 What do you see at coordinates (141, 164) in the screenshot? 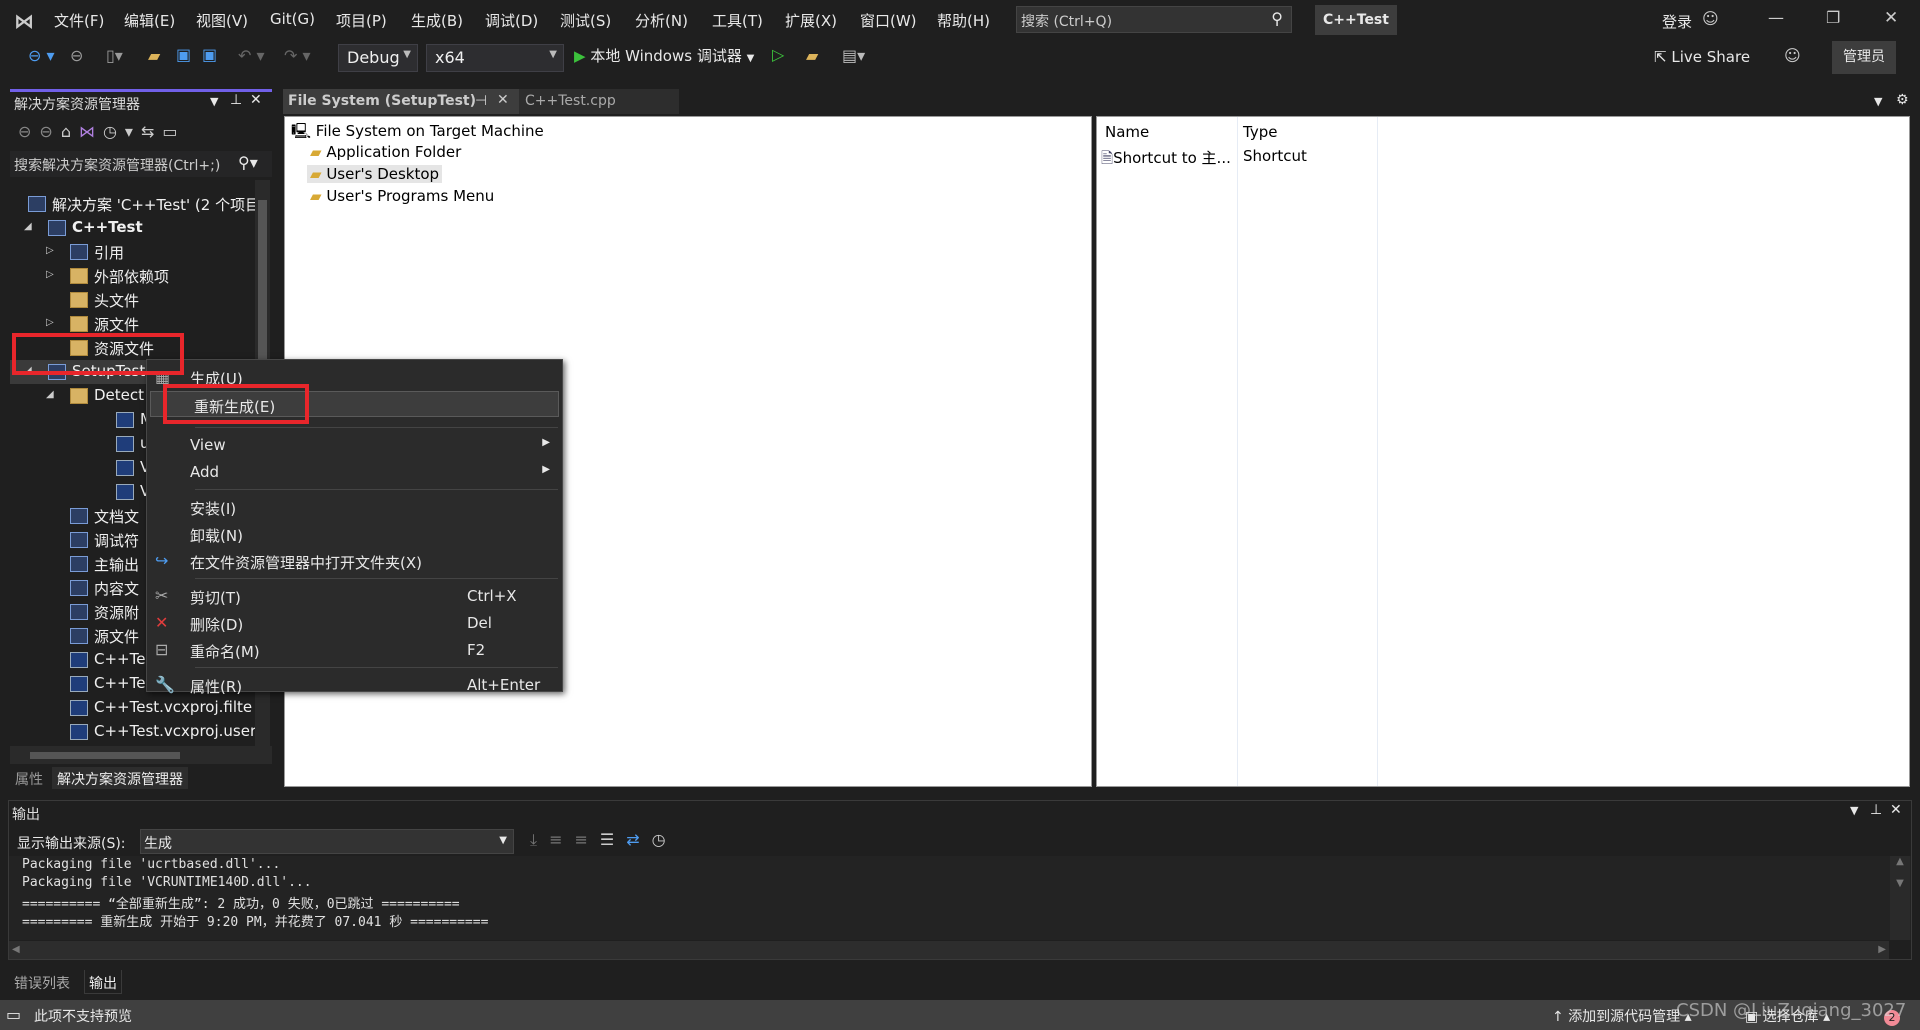
I see `solution-search-input: 搜索解决方案资源管理器(Ctrl+;) ⚲▾` at bounding box center [141, 164].